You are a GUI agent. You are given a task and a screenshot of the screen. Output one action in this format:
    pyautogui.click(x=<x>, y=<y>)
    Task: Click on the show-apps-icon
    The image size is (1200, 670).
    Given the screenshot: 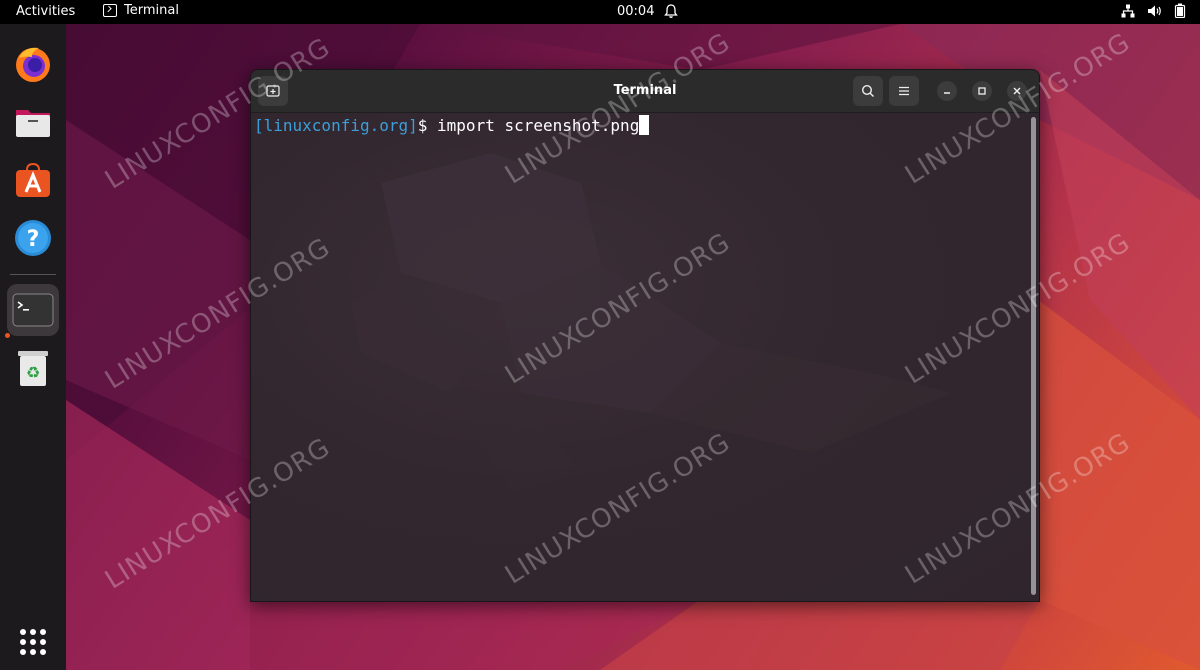 What is the action you would take?
    pyautogui.click(x=33, y=642)
    